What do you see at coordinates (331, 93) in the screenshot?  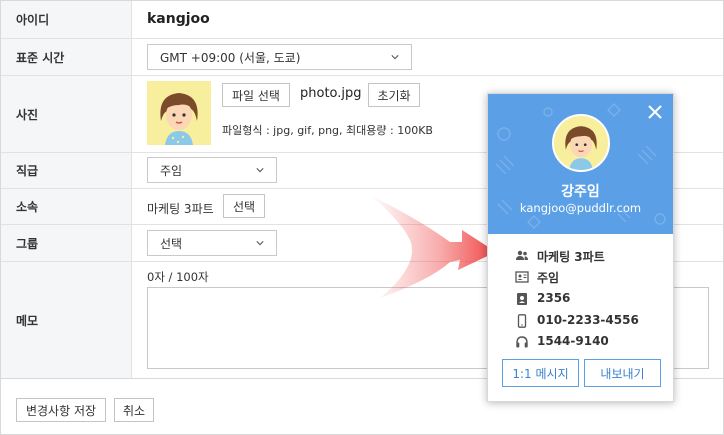 I see `file-name: photo.jpg` at bounding box center [331, 93].